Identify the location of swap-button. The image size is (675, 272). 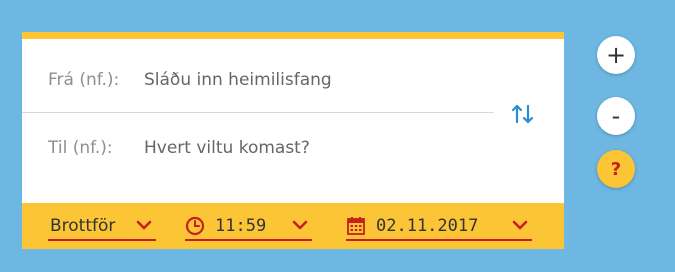
(523, 114).